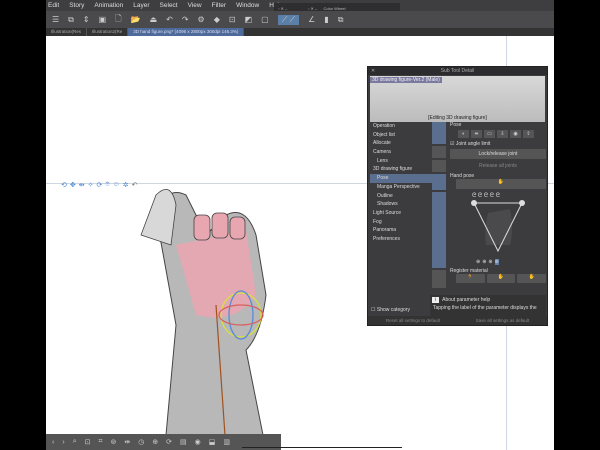 This screenshot has width=600, height=450. What do you see at coordinates (402, 178) in the screenshot?
I see `category-pose: Pose` at bounding box center [402, 178].